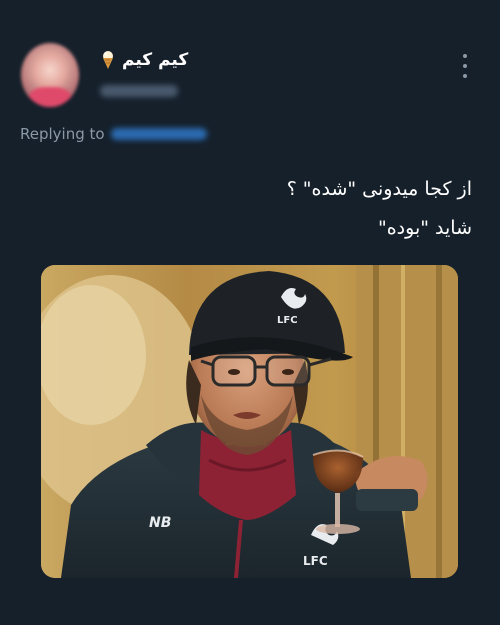 The width and height of the screenshot is (500, 625). Describe the element at coordinates (160, 523) in the screenshot. I see `nb-logo: NB` at that location.